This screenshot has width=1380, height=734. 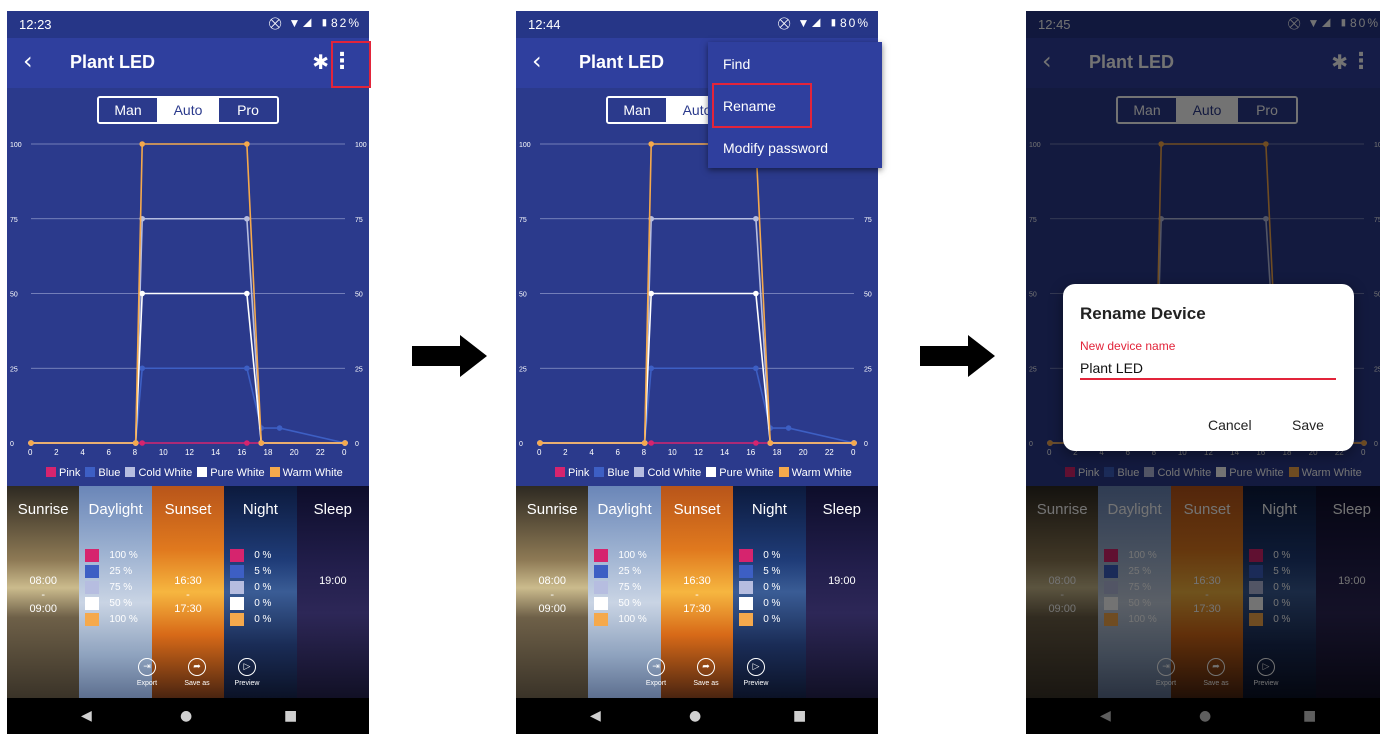 I want to click on scene-name: Night, so click(x=260, y=509).